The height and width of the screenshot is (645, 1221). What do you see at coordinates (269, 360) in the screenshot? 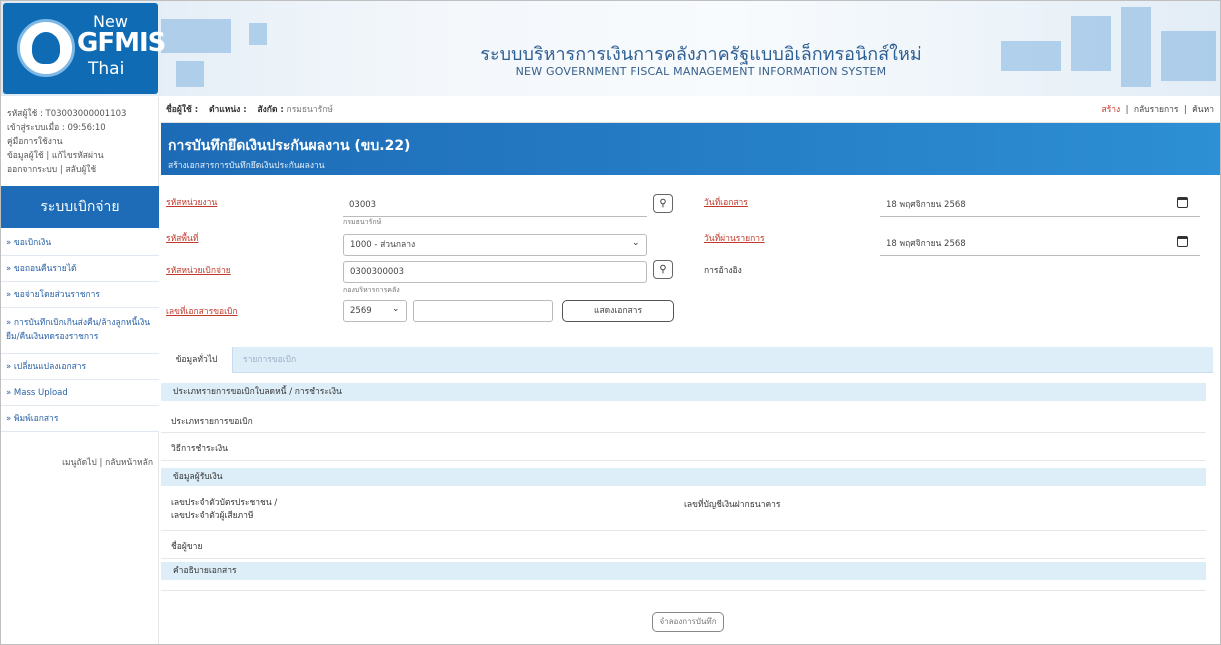
I see `tab-request-items: รายการขอเบิก` at bounding box center [269, 360].